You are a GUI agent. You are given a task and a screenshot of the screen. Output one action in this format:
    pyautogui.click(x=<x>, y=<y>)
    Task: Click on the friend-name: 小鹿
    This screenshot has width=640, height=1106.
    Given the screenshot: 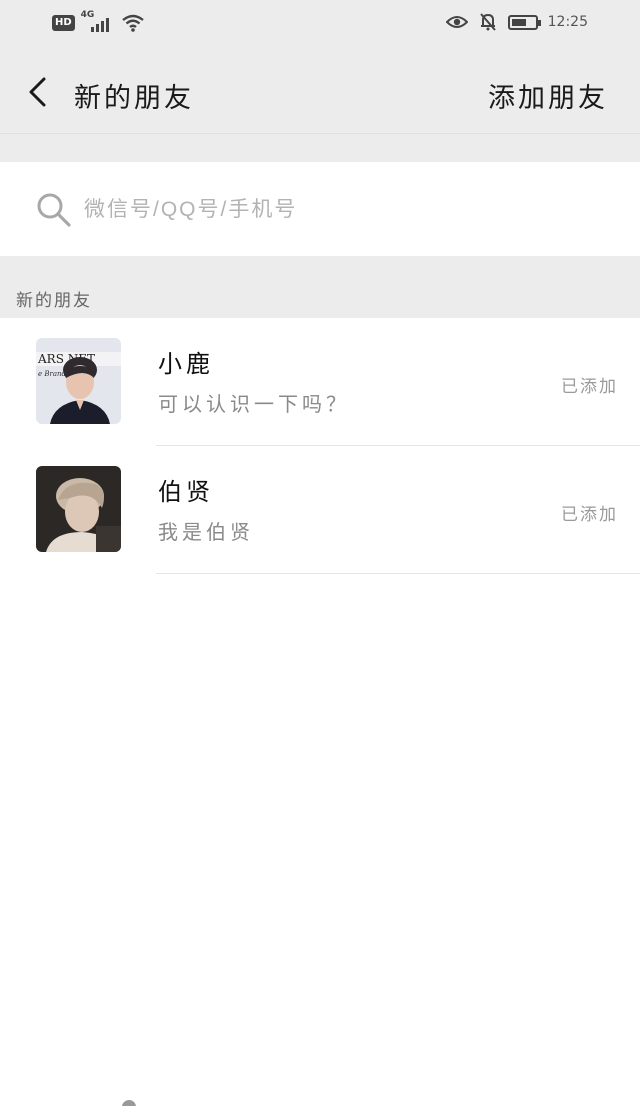 What is the action you would take?
    pyautogui.click(x=186, y=364)
    